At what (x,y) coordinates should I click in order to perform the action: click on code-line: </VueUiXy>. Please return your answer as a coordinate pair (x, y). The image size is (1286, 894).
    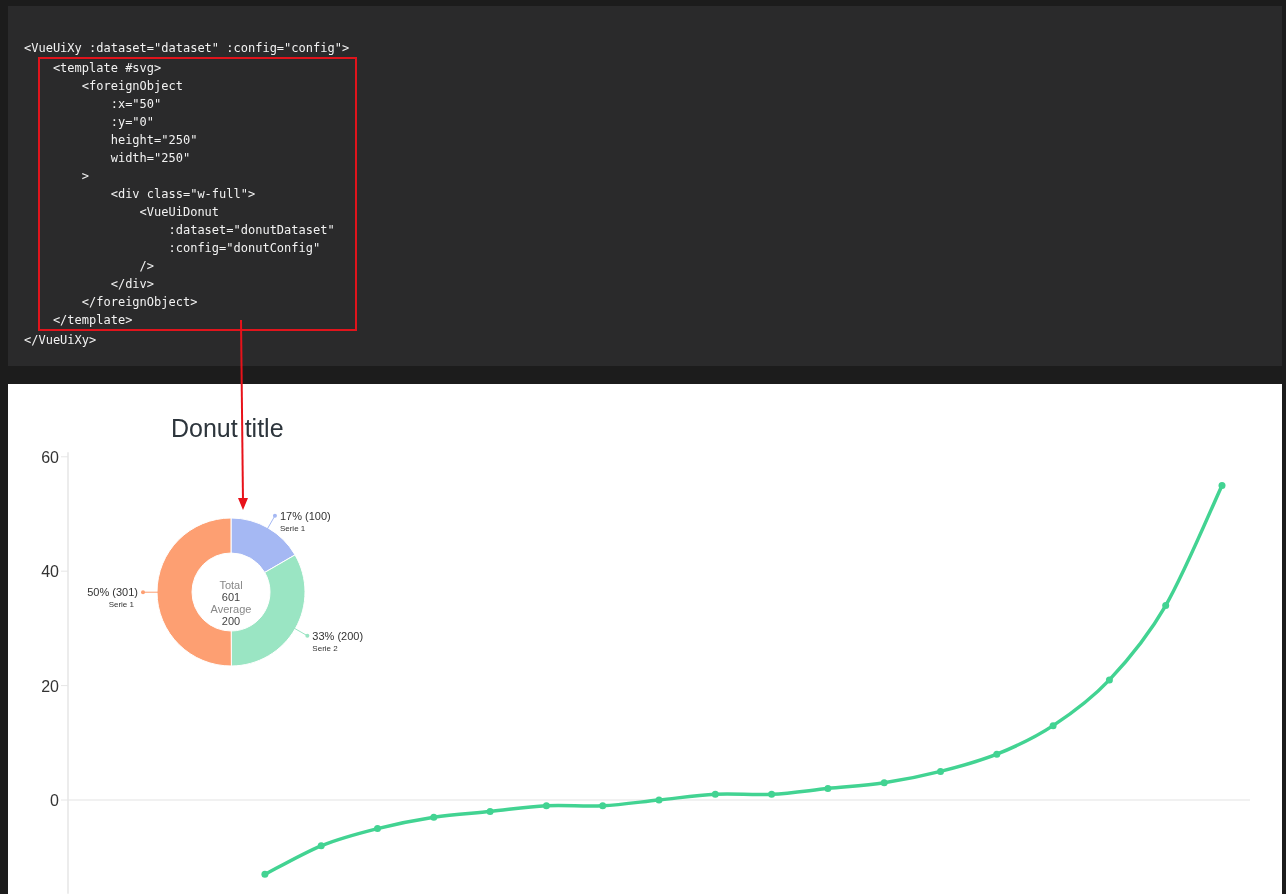
    Looking at the image, I should click on (60, 340).